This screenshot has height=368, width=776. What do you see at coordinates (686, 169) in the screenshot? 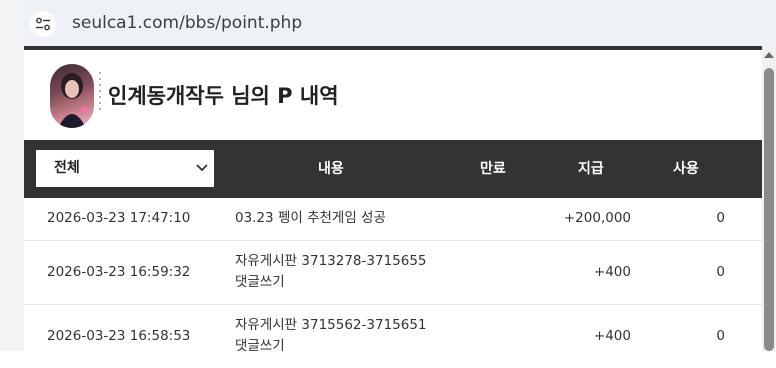
I see `header-use: 사용` at bounding box center [686, 169].